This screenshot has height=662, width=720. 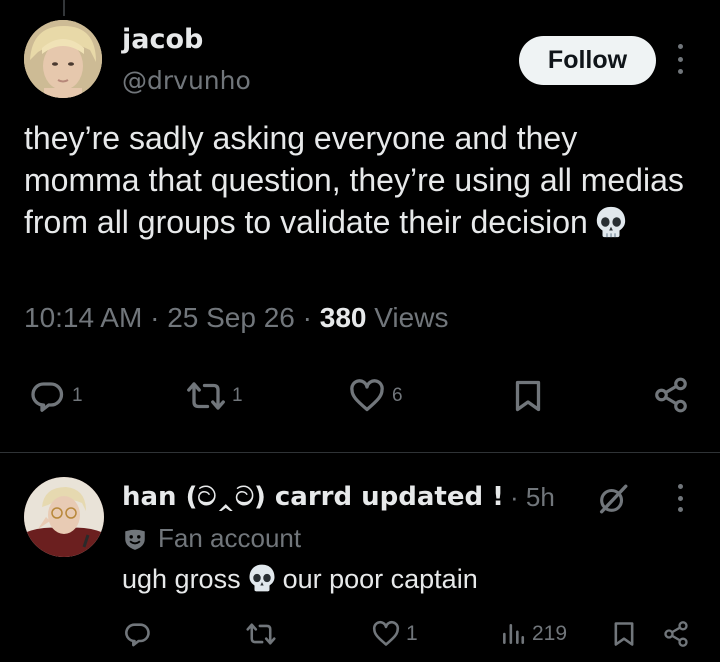 I want to click on tweet-meta: 10:14 AM · 25 Sep 26 · 380 Views, so click(x=236, y=318).